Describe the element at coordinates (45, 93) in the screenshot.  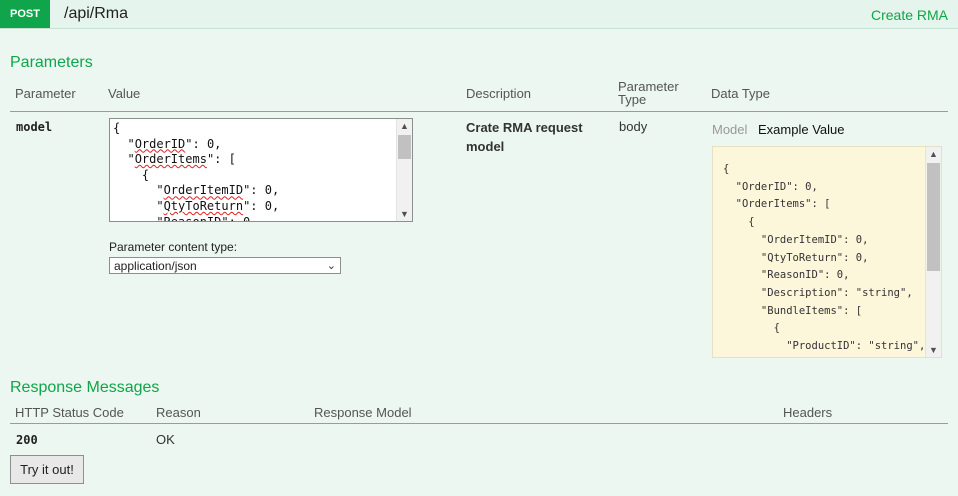
I see `col-header-parameter: Parameter` at that location.